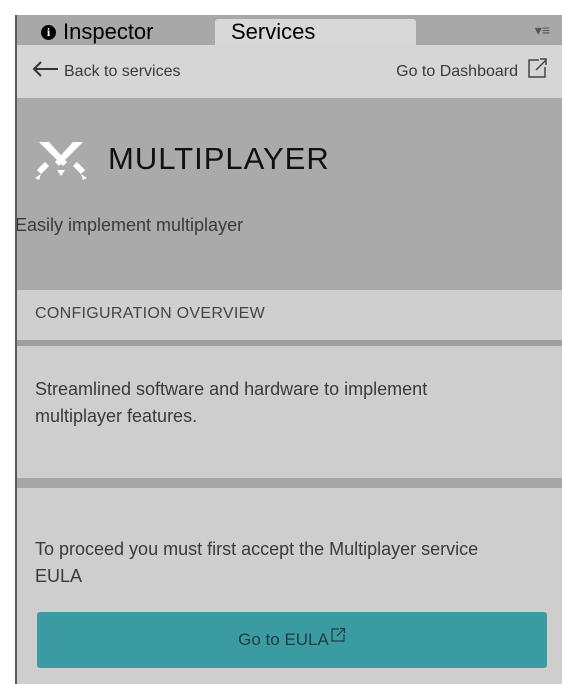 The image size is (562, 684). Describe the element at coordinates (541, 30) in the screenshot. I see `tab-menu-icon: ▾≡` at that location.